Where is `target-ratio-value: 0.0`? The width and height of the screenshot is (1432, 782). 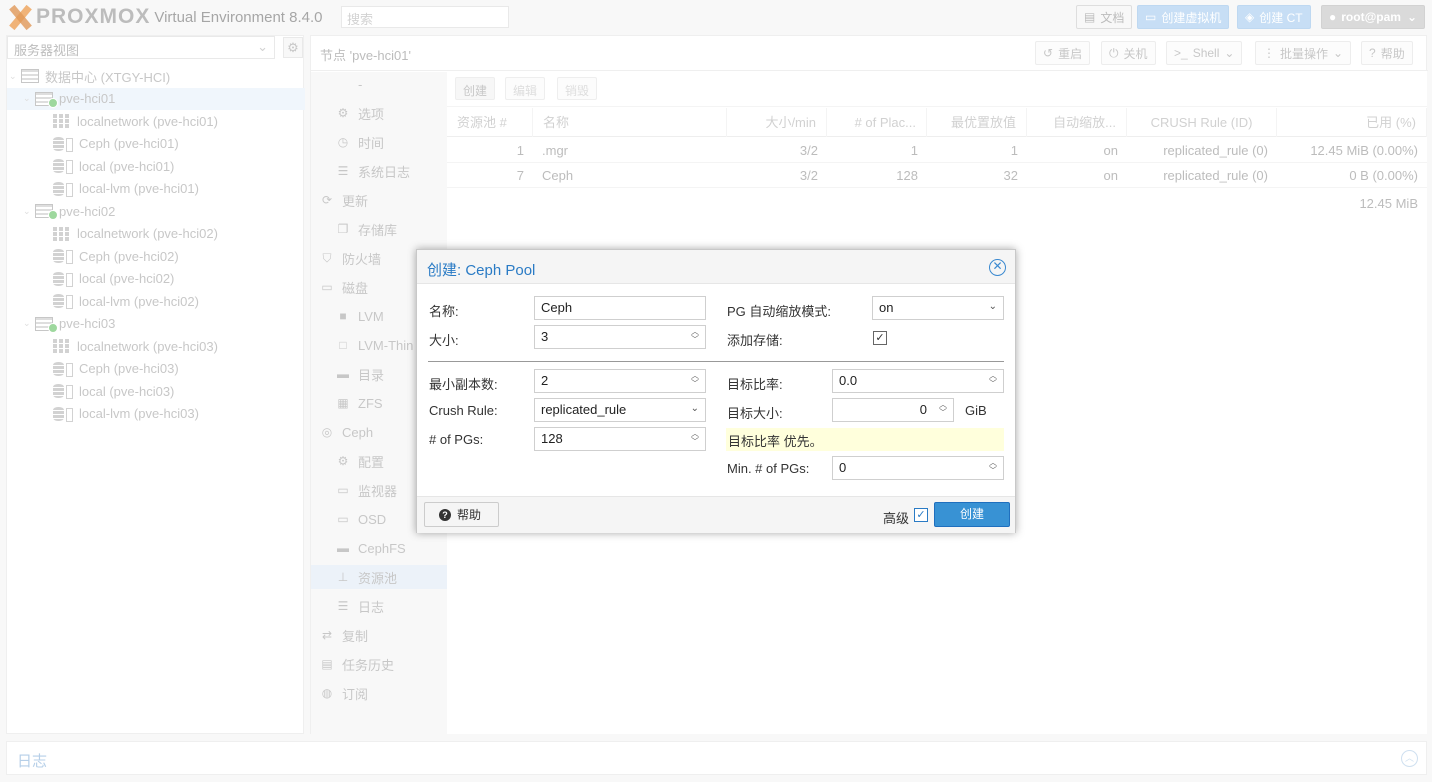
target-ratio-value: 0.0 is located at coordinates (848, 380).